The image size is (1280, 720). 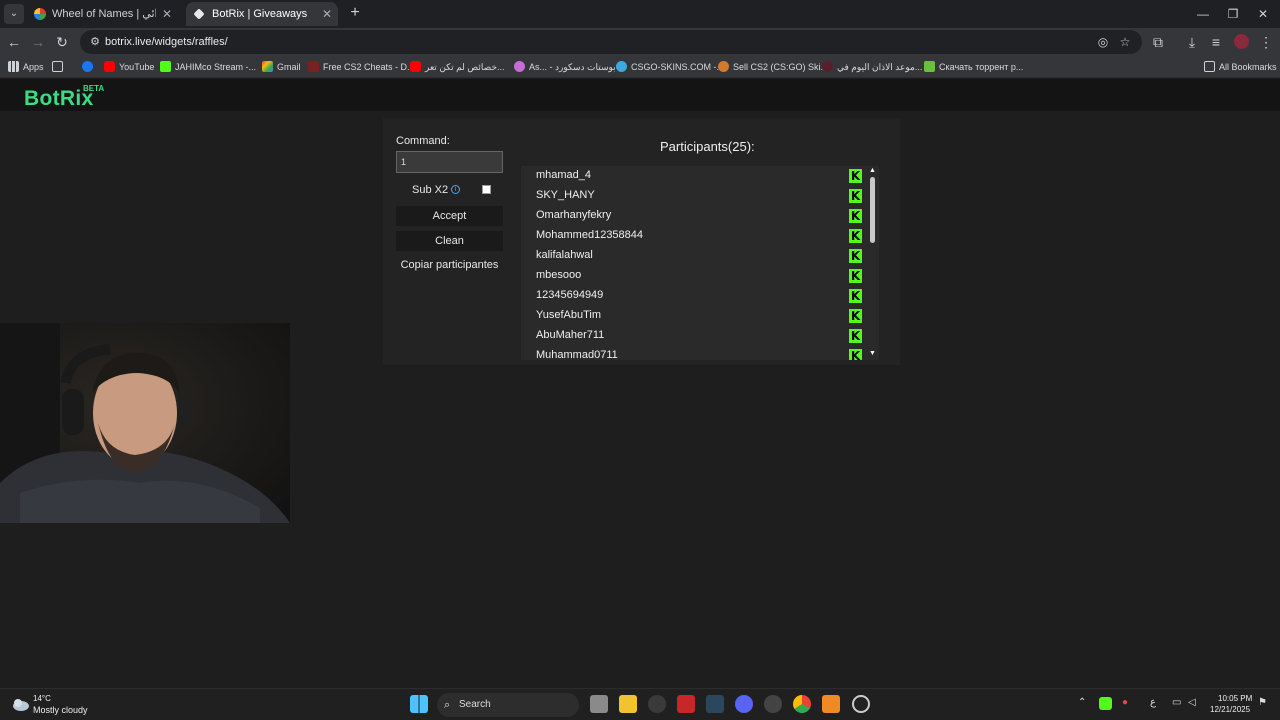 What do you see at coordinates (1125, 42) in the screenshot?
I see `bookmark-star-icon: ☆` at bounding box center [1125, 42].